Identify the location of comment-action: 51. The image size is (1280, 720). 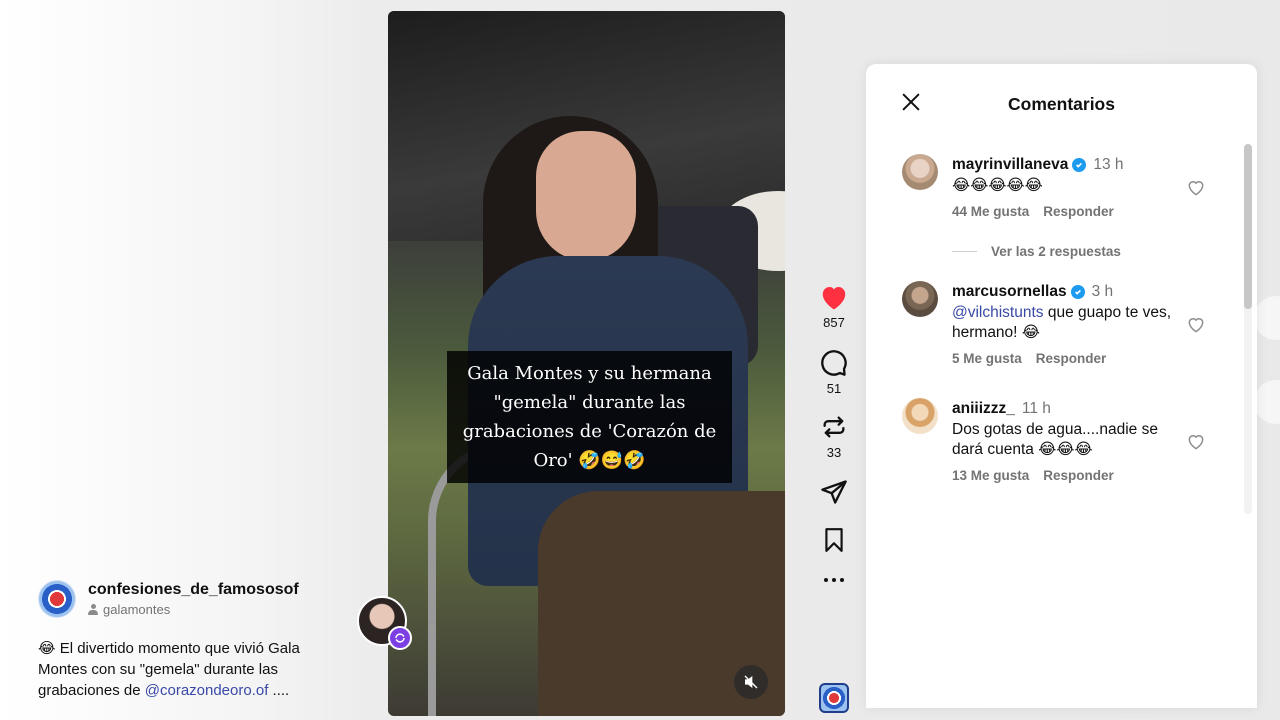
(834, 372).